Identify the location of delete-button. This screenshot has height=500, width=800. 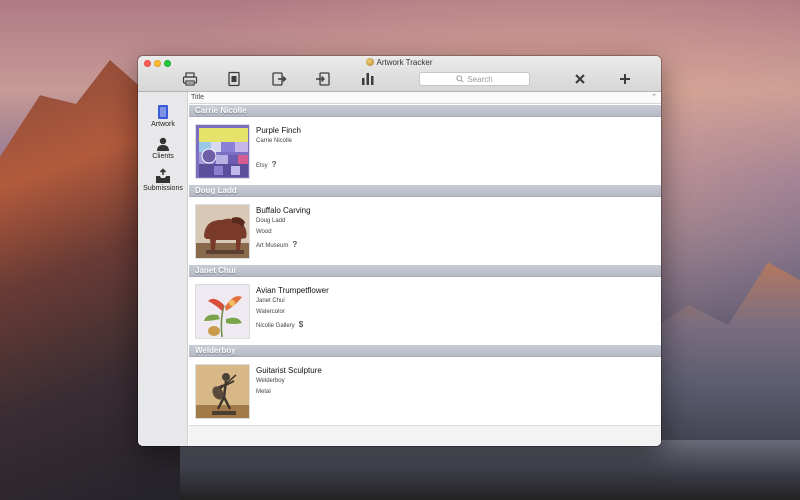
(580, 79).